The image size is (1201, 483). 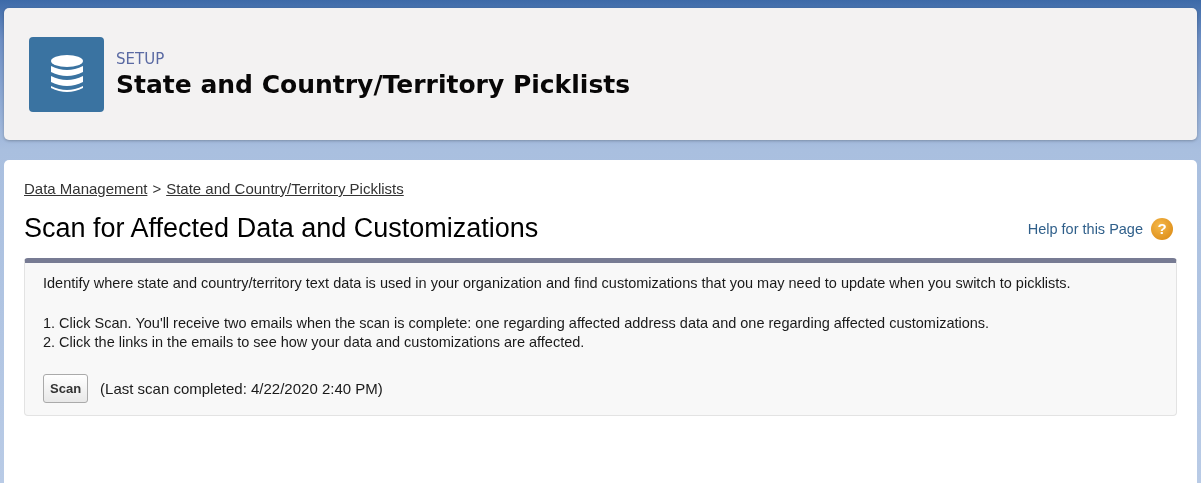 What do you see at coordinates (281, 228) in the screenshot?
I see `section-title: Scan for Affected Data and Customizations` at bounding box center [281, 228].